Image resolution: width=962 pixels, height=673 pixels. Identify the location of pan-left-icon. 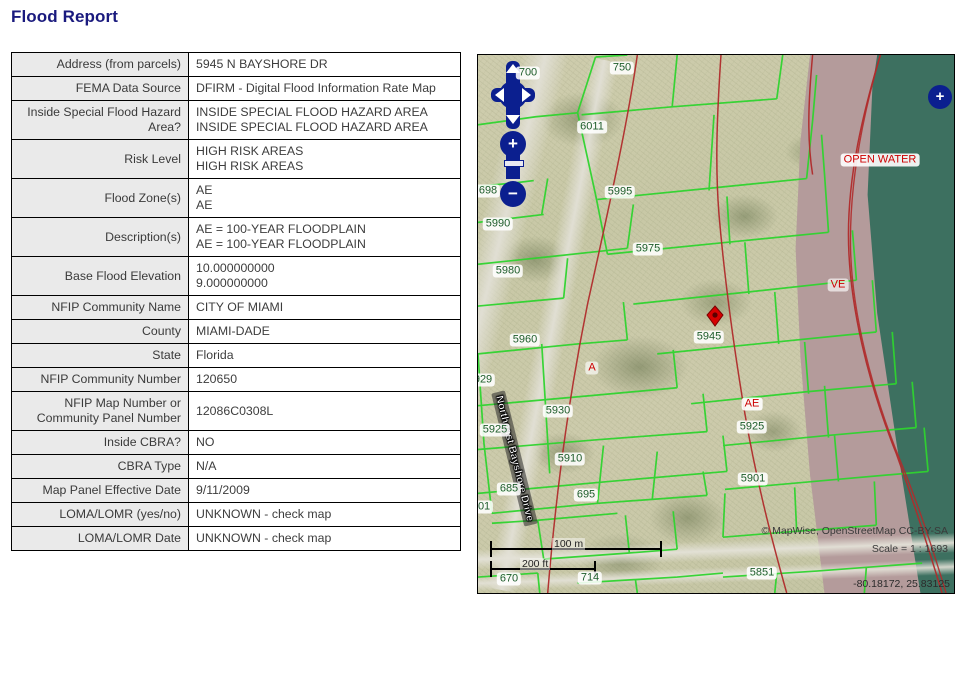
(499, 95).